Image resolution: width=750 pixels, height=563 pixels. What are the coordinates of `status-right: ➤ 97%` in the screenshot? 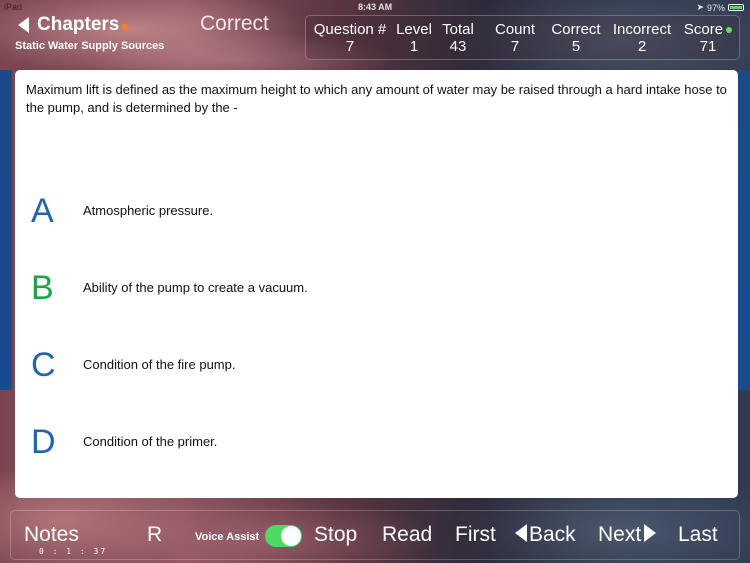 It's located at (720, 7).